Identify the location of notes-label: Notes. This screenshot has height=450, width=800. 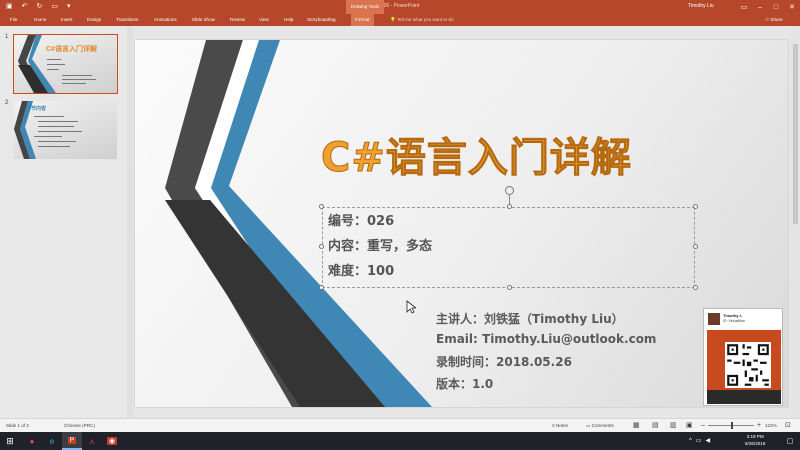
(561, 425).